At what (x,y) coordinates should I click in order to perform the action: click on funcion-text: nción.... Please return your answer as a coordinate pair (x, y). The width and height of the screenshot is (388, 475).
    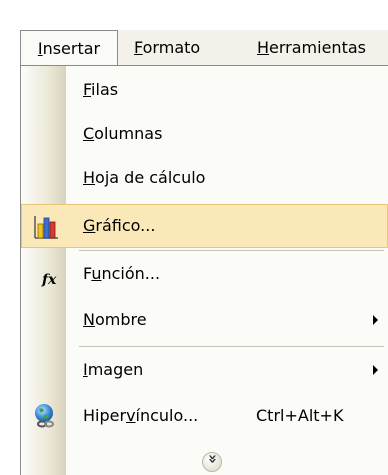
    Looking at the image, I should click on (131, 273).